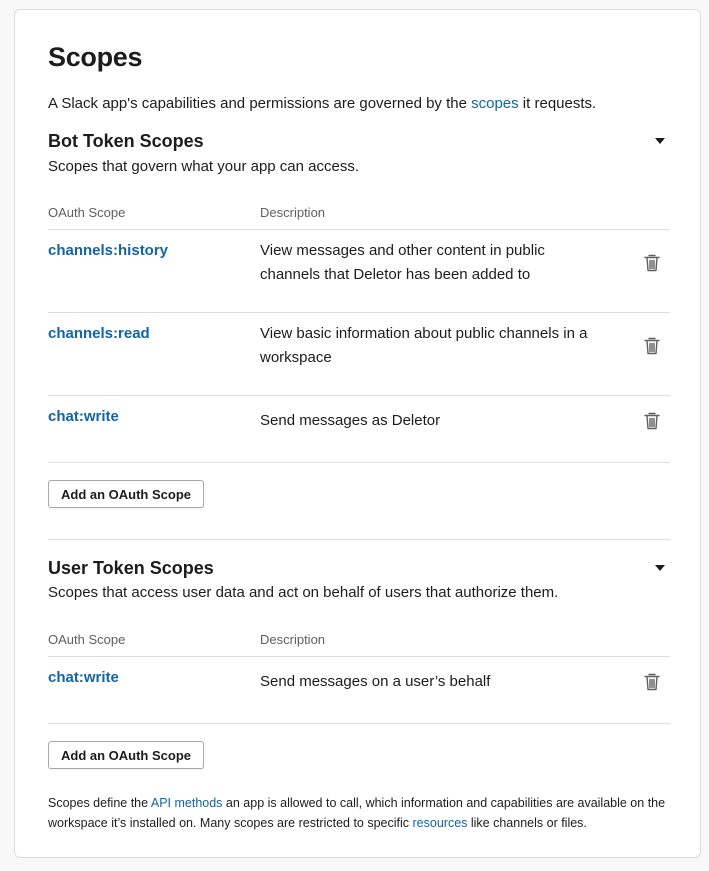 This screenshot has width=709, height=871. What do you see at coordinates (126, 755) in the screenshot?
I see `add-user-oauth-scope-button: Add an OAuth Scope` at bounding box center [126, 755].